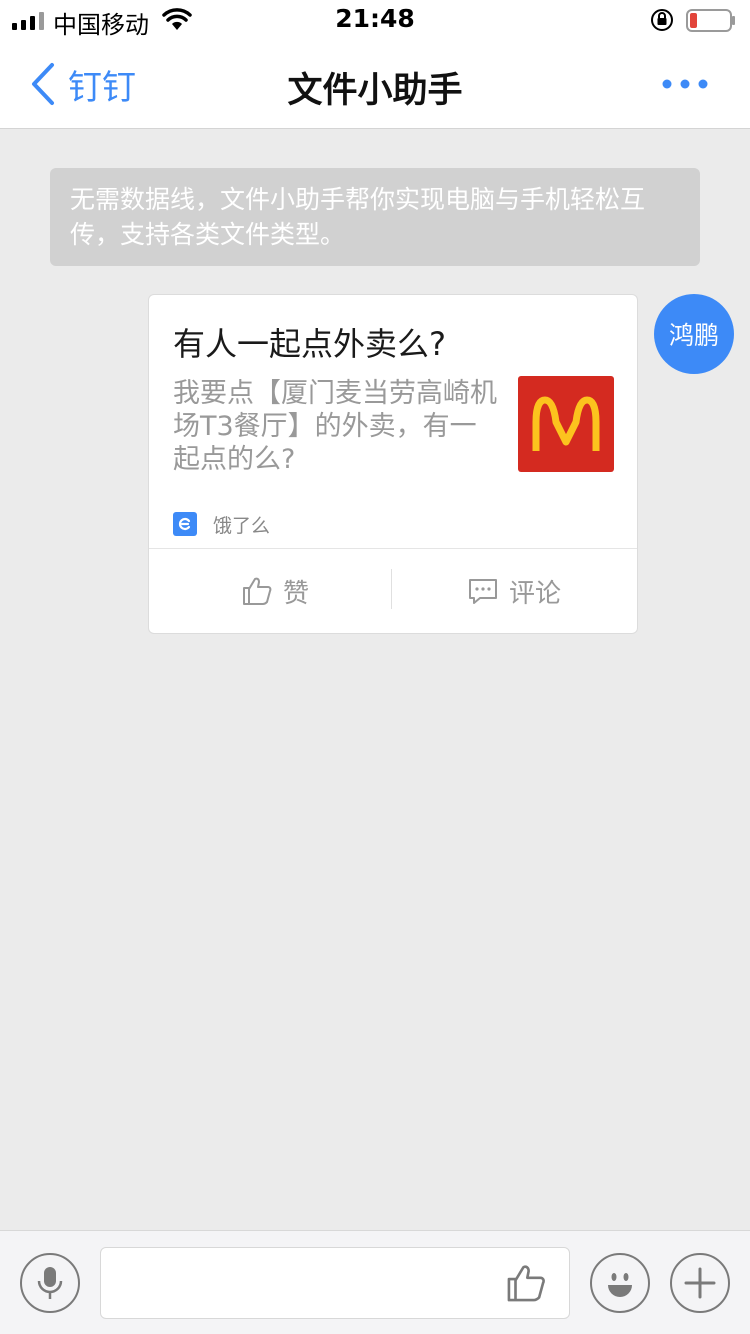 This screenshot has height=1334, width=750. Describe the element at coordinates (375, 84) in the screenshot. I see `nav-bar: 钉钉 文件小助手` at that location.